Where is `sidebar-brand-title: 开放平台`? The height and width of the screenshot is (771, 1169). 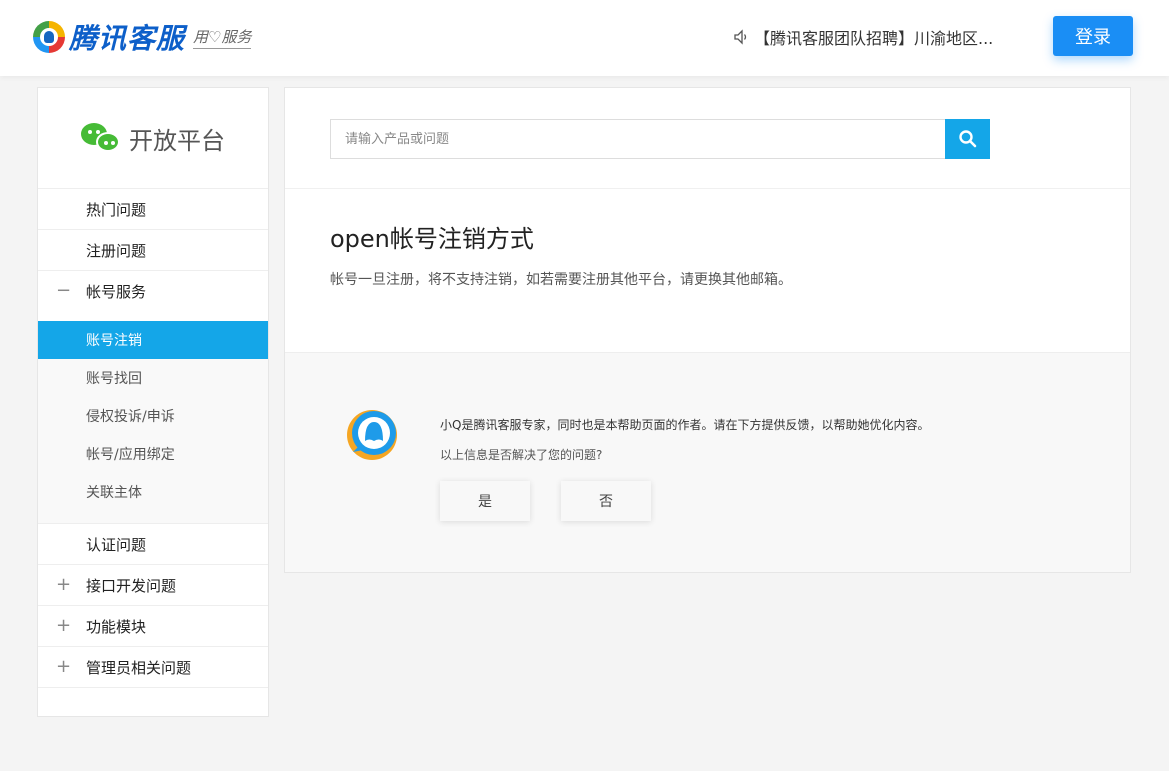 sidebar-brand-title: 开放平台 is located at coordinates (177, 140).